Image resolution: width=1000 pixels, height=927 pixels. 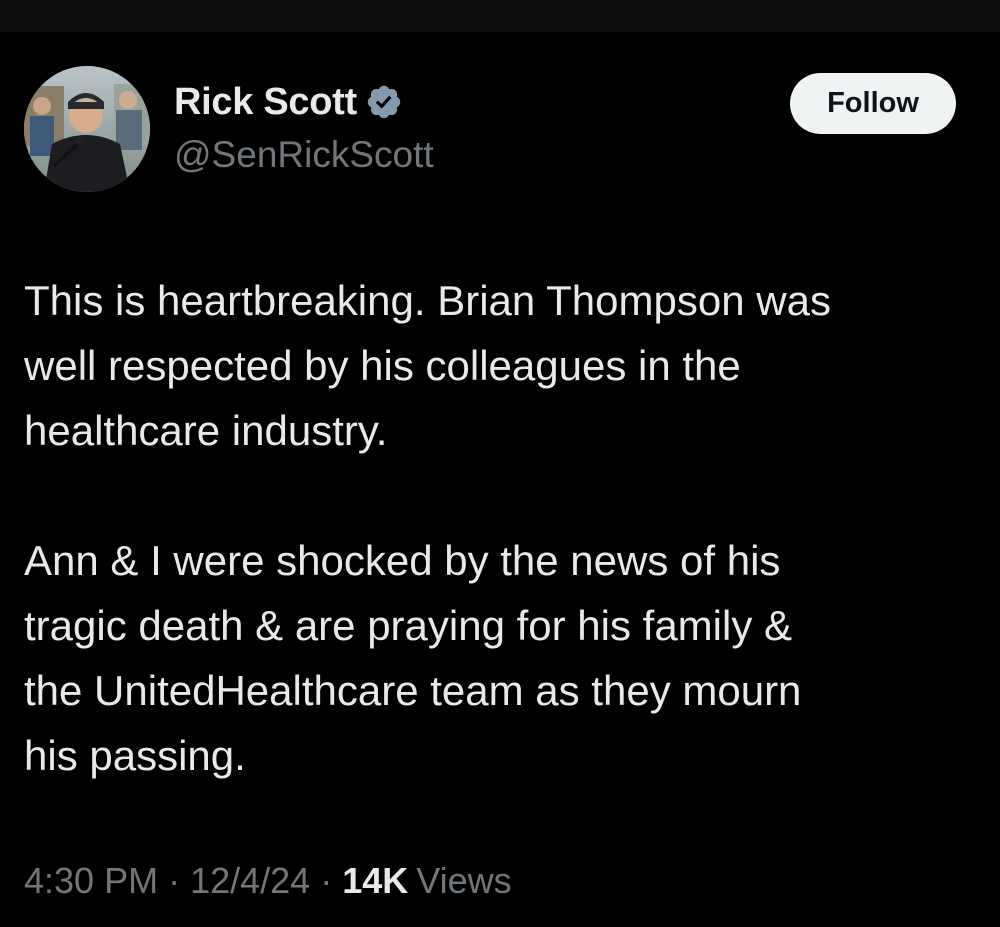 What do you see at coordinates (413, 690) in the screenshot?
I see `tweet-line: the UnitedHealthcare team as they mourn` at bounding box center [413, 690].